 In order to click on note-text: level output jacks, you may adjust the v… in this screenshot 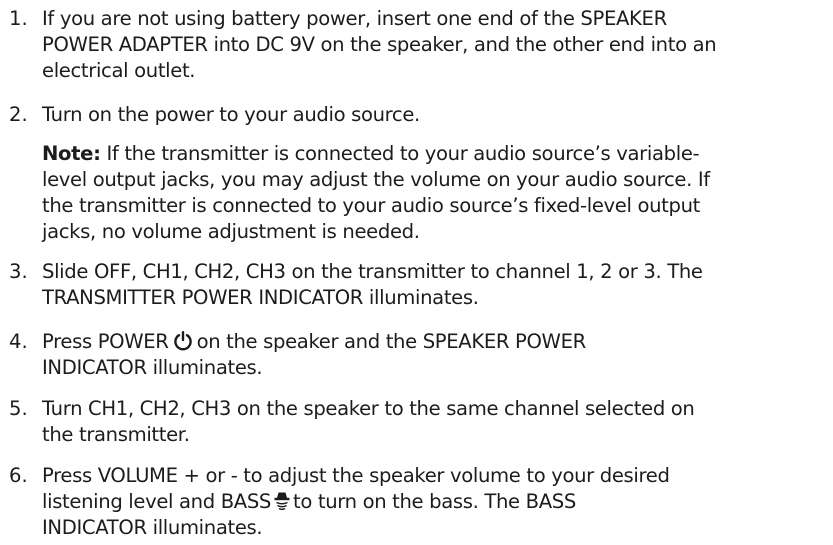, I will do `click(376, 179)`.